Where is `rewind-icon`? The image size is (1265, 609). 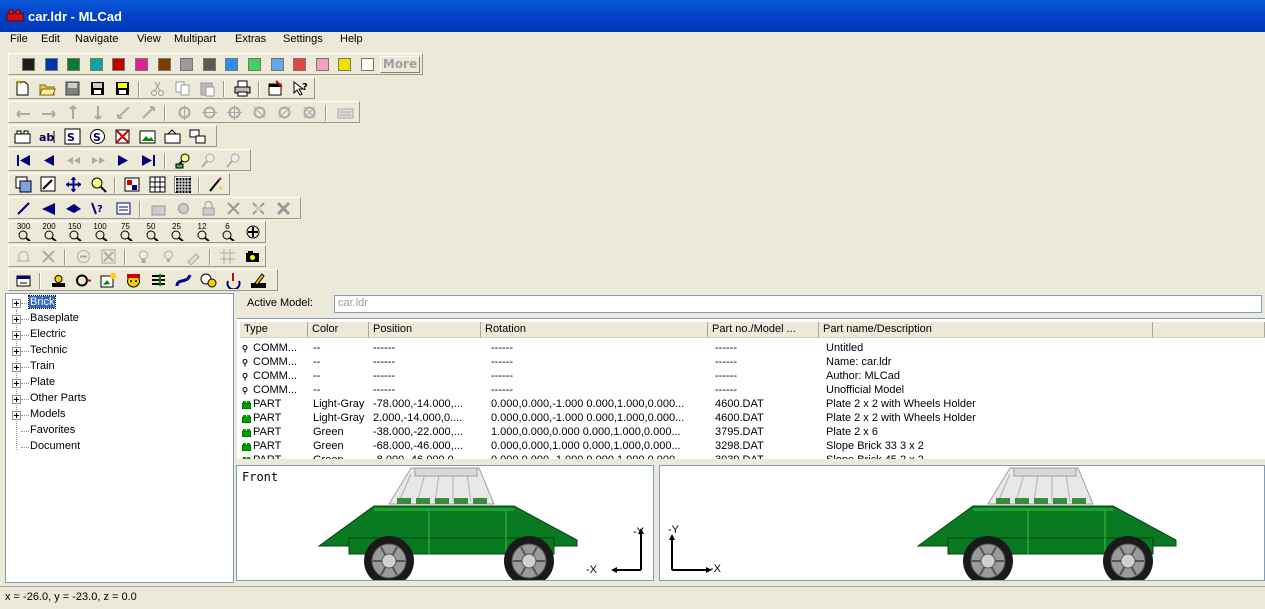
rewind-icon is located at coordinates (73, 160).